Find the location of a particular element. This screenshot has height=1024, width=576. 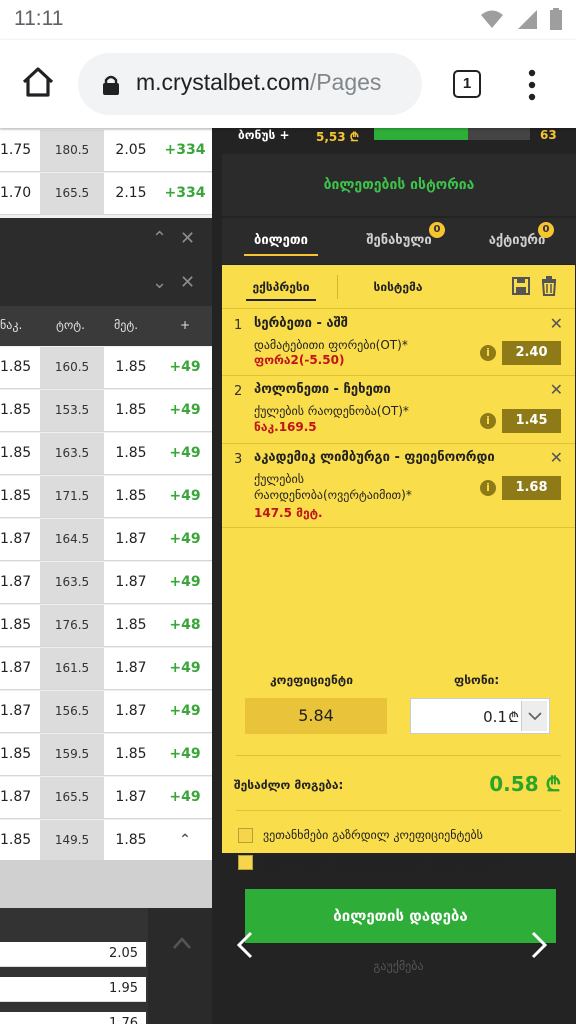

odds-row: 1.87 165.5 1.87 +49 is located at coordinates (106, 798).